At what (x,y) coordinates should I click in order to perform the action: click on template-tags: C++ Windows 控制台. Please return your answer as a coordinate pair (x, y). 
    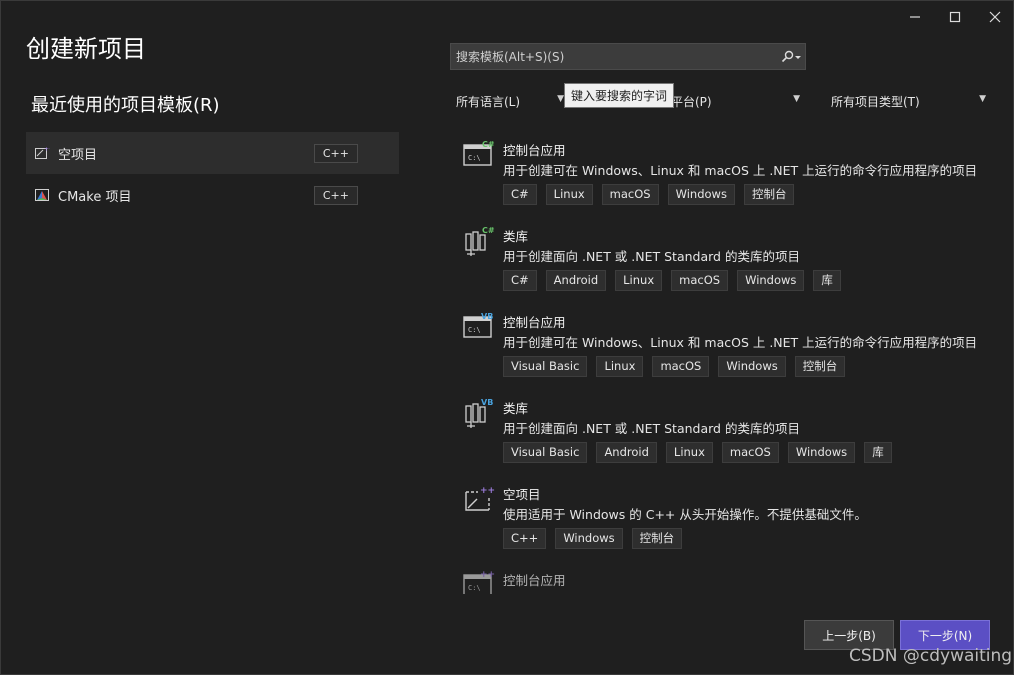
    Looking at the image, I should click on (593, 538).